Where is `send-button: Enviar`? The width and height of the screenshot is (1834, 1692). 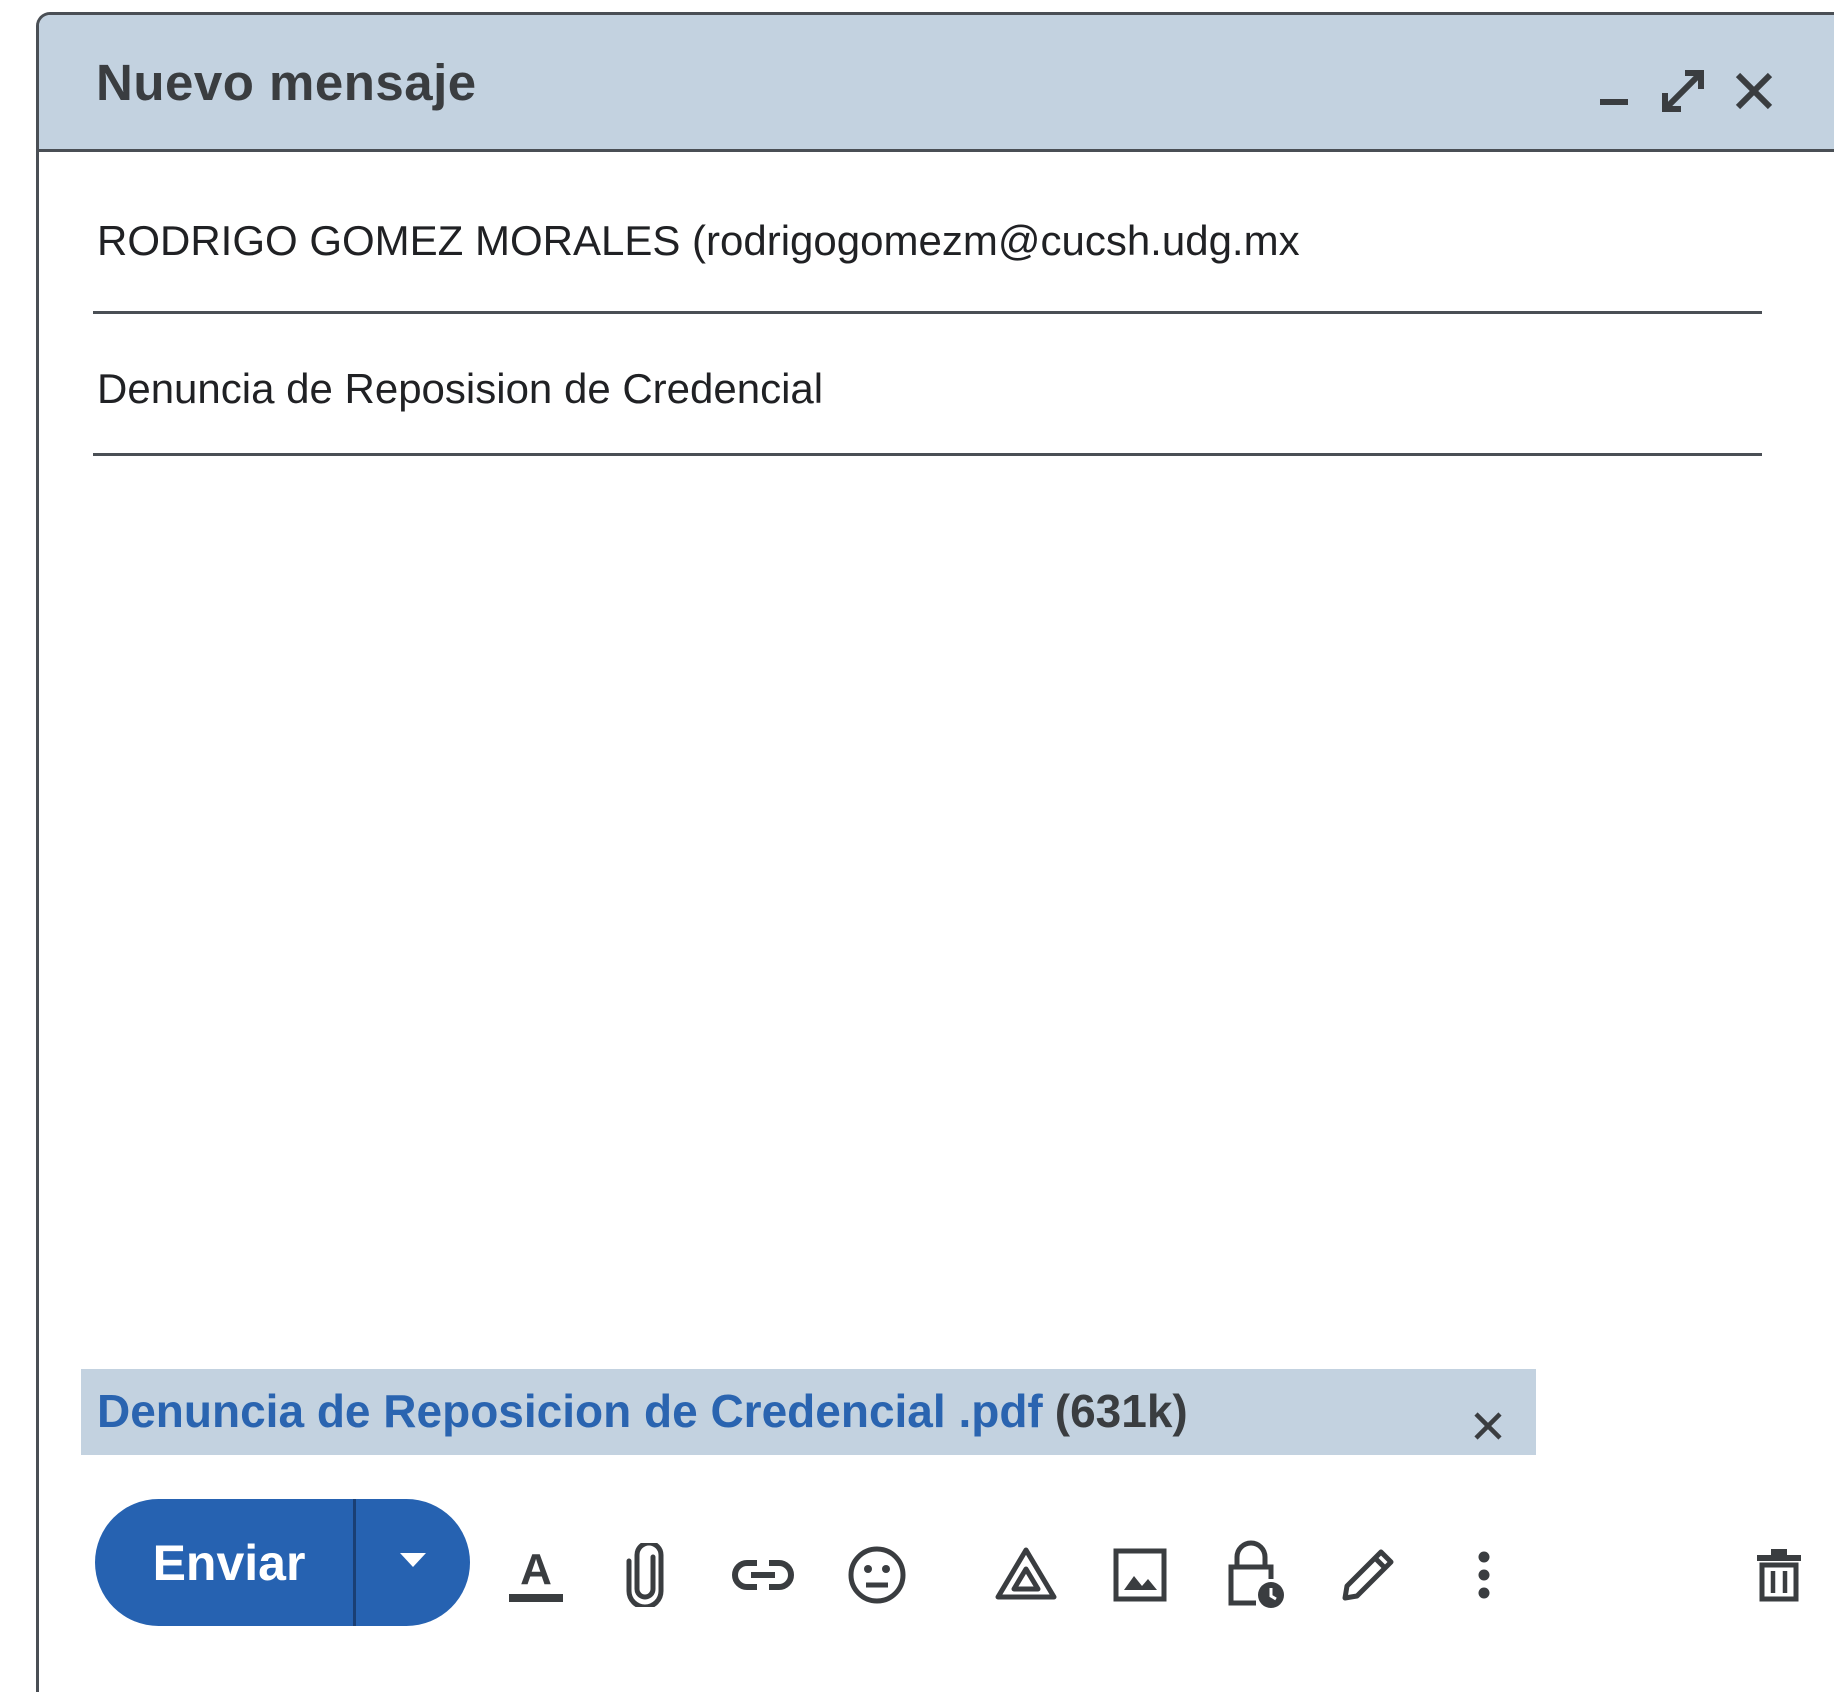
send-button: Enviar is located at coordinates (224, 1562).